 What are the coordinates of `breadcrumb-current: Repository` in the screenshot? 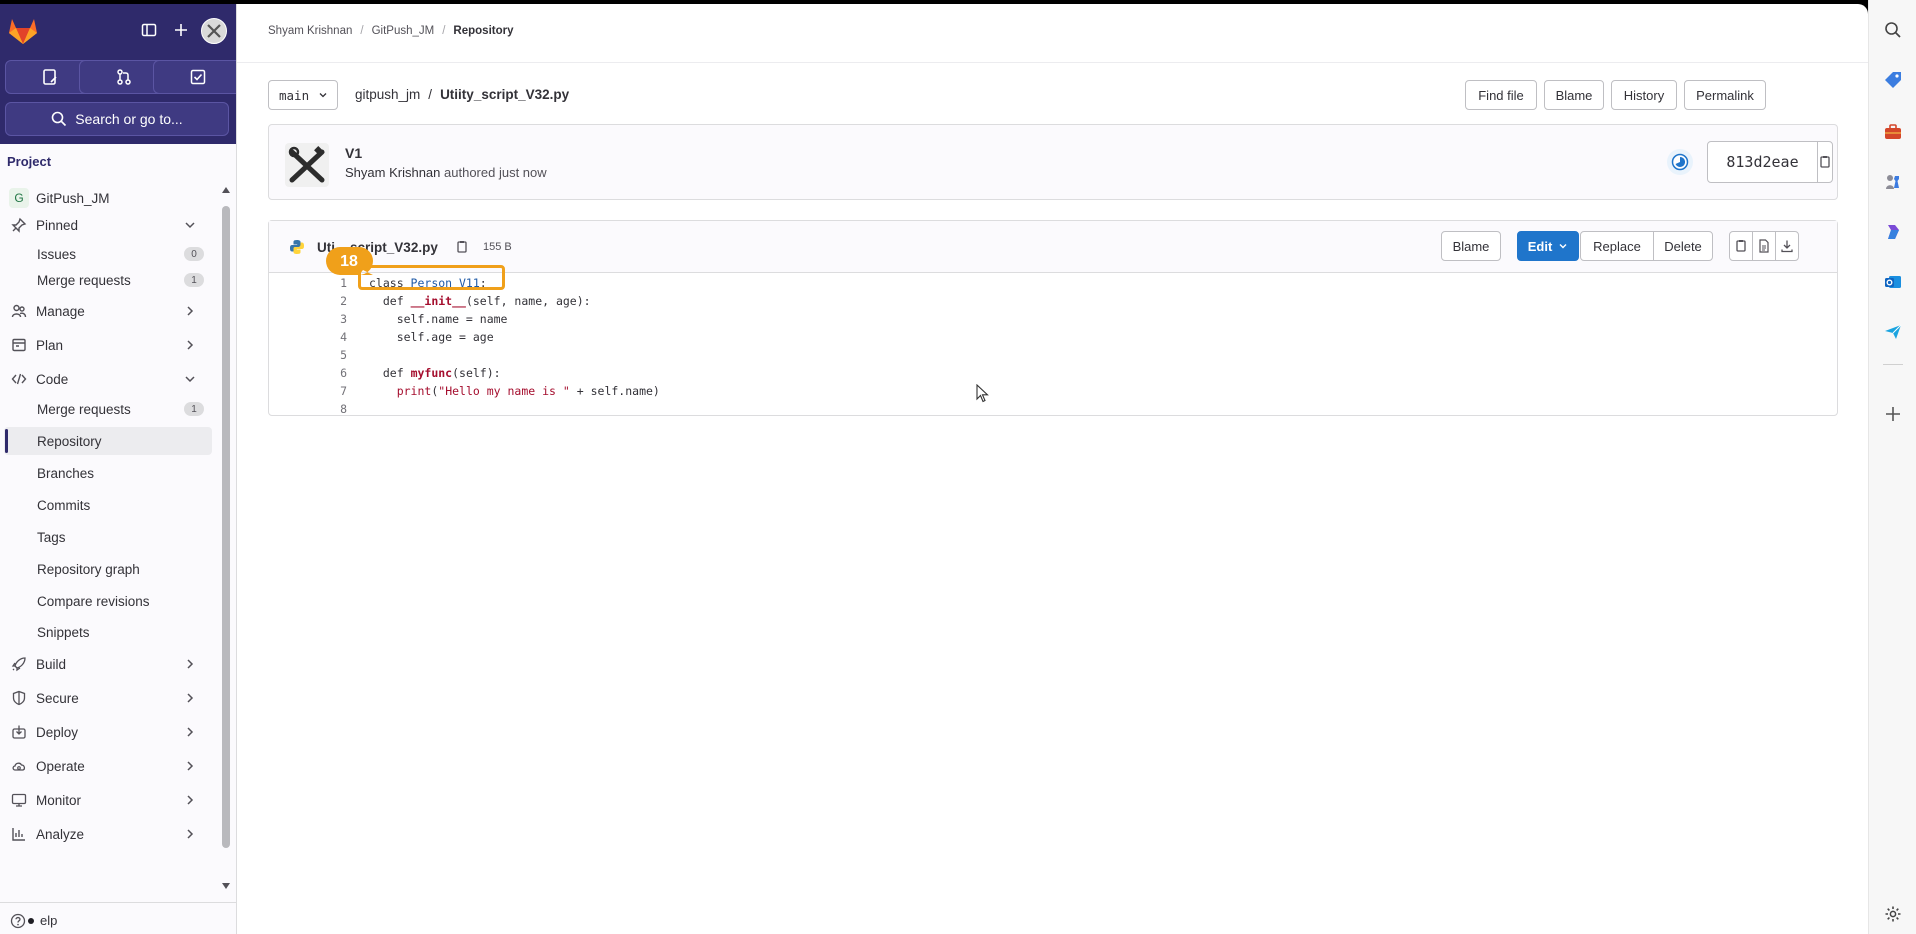 It's located at (483, 31).